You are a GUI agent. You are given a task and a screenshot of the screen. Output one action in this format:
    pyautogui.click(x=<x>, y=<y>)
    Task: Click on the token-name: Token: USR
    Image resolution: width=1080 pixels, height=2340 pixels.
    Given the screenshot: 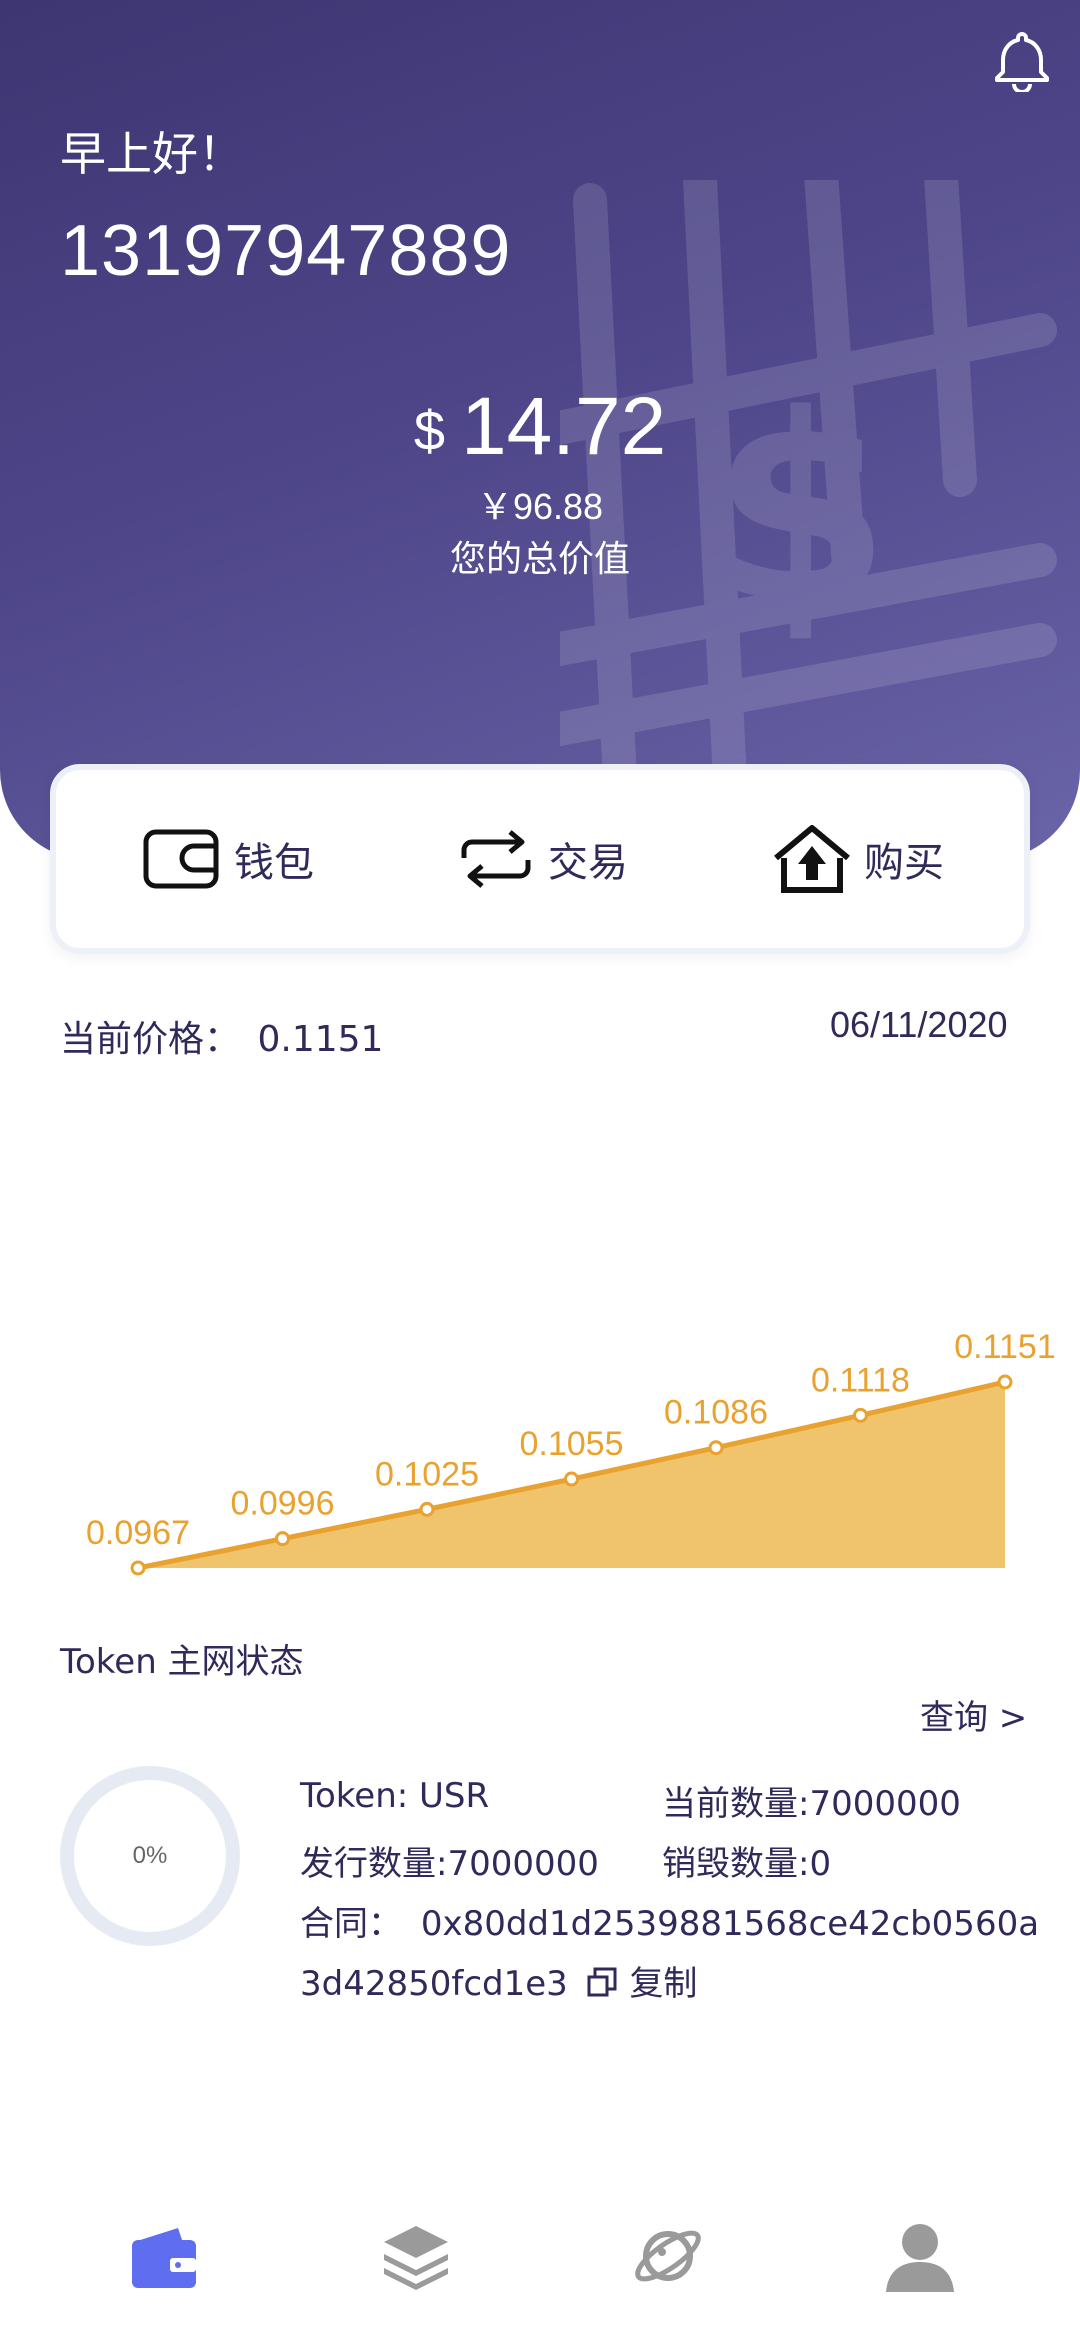 What is the action you would take?
    pyautogui.click(x=395, y=1796)
    